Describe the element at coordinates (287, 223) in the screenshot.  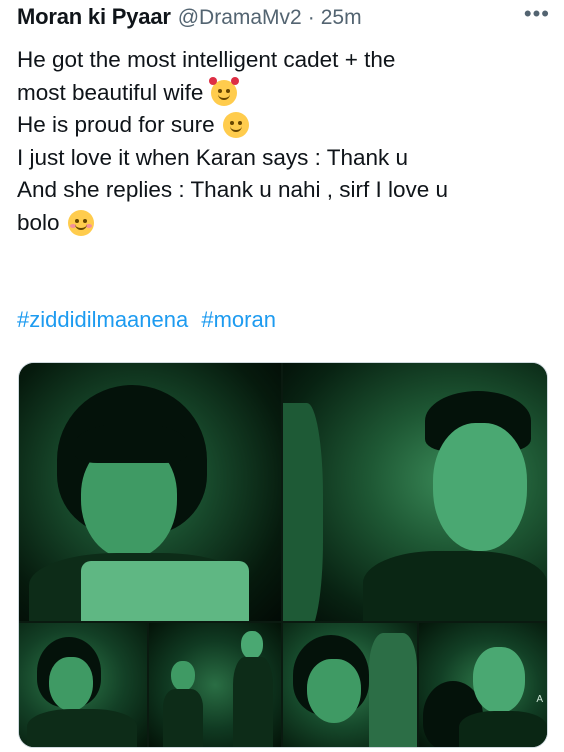
I see `tweet-line: bolo` at that location.